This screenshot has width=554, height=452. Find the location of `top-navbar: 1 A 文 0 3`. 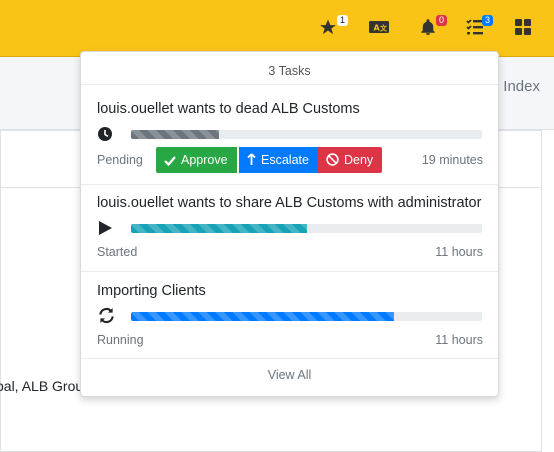

top-navbar: 1 A 文 0 3 is located at coordinates (277, 28).